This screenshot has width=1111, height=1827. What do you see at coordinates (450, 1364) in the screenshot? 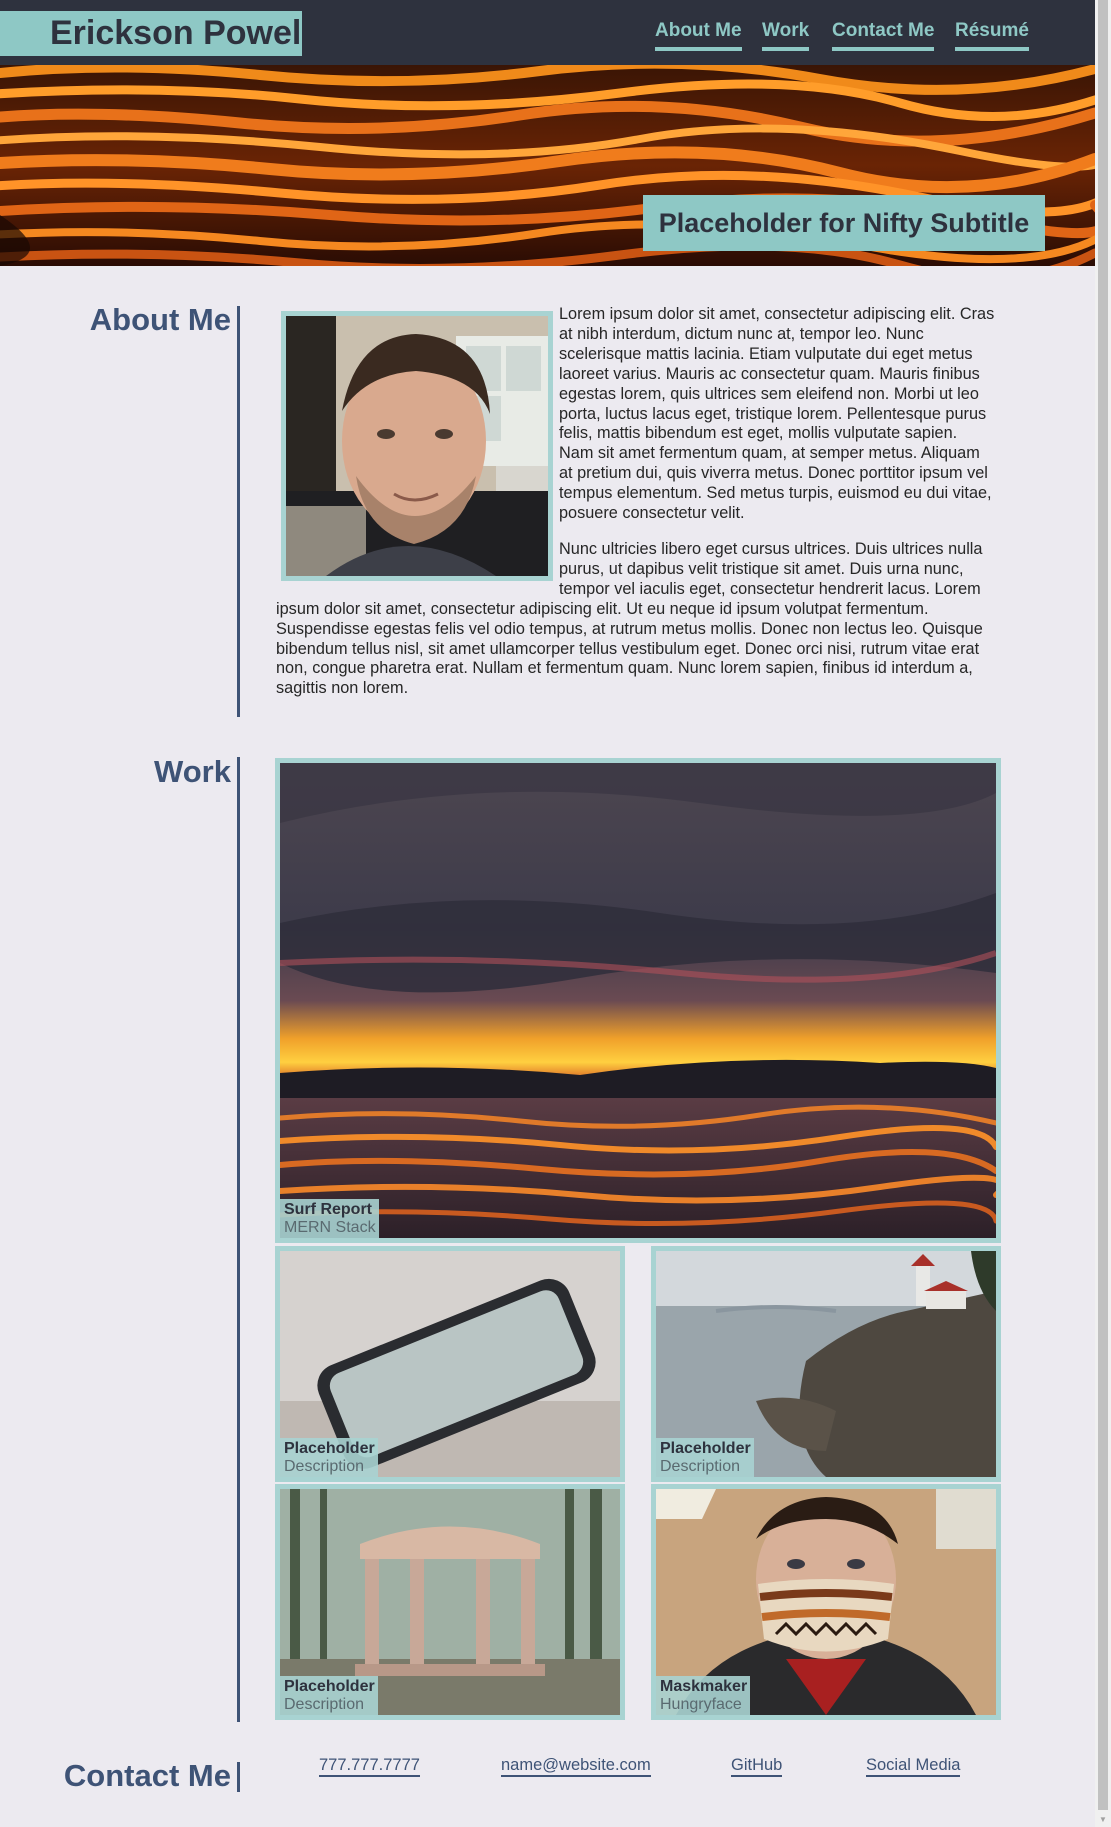
I see `work-card-placeholder-1: Placeholder Description` at bounding box center [450, 1364].